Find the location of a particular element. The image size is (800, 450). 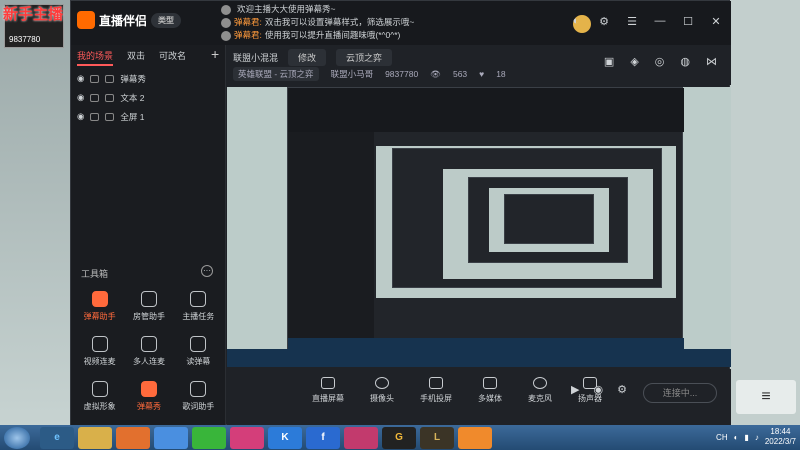

read-icon is located at coordinates (198, 344).